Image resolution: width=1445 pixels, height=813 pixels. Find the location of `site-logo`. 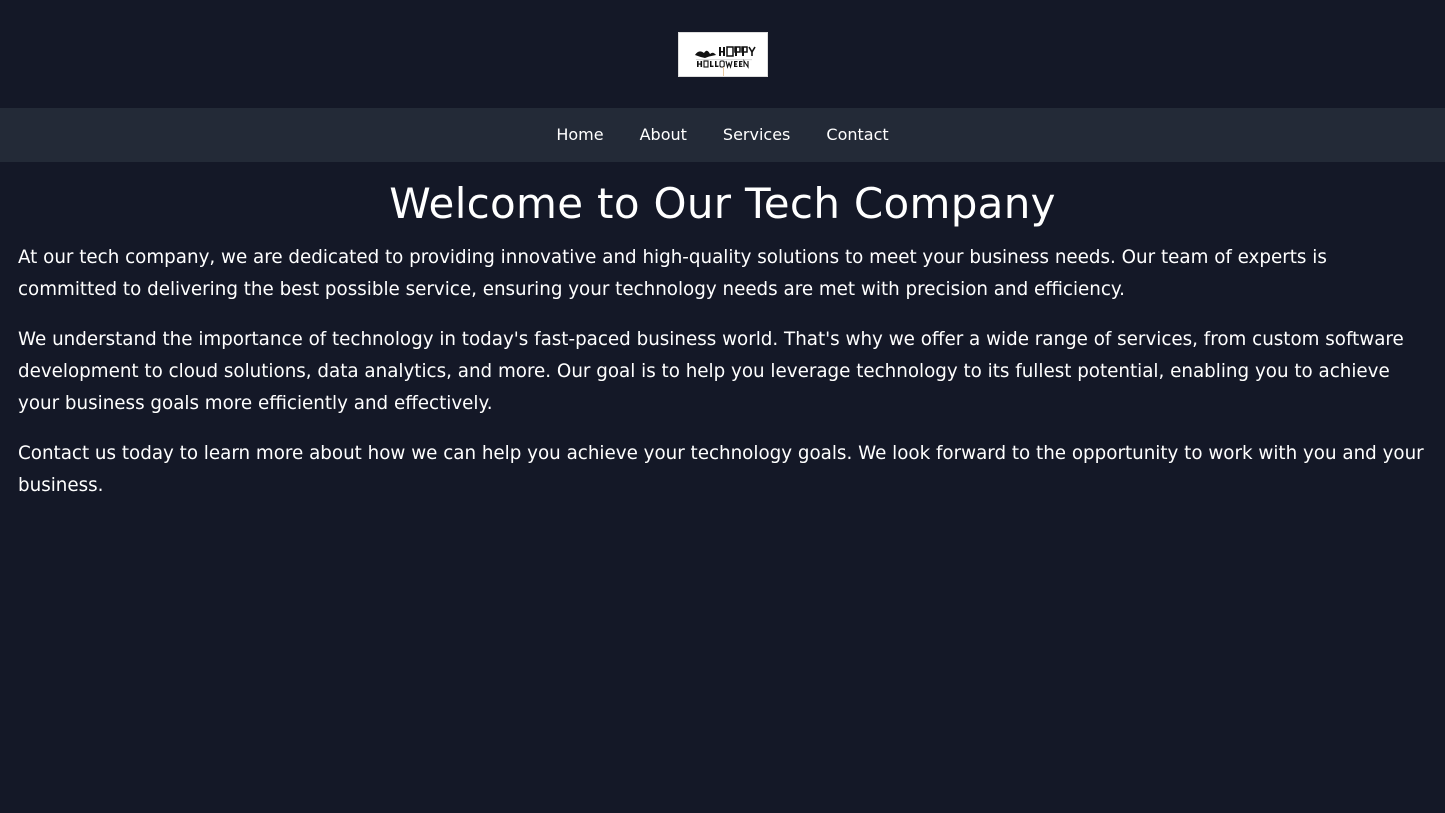

site-logo is located at coordinates (722, 54).